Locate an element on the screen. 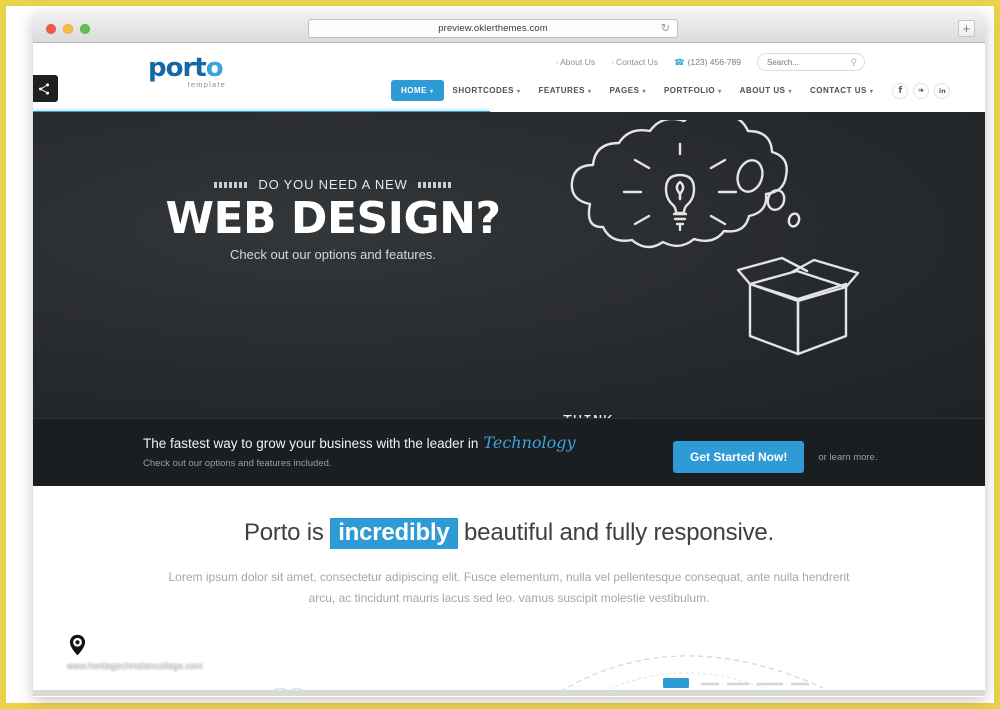  close-window-button is located at coordinates (51, 29).